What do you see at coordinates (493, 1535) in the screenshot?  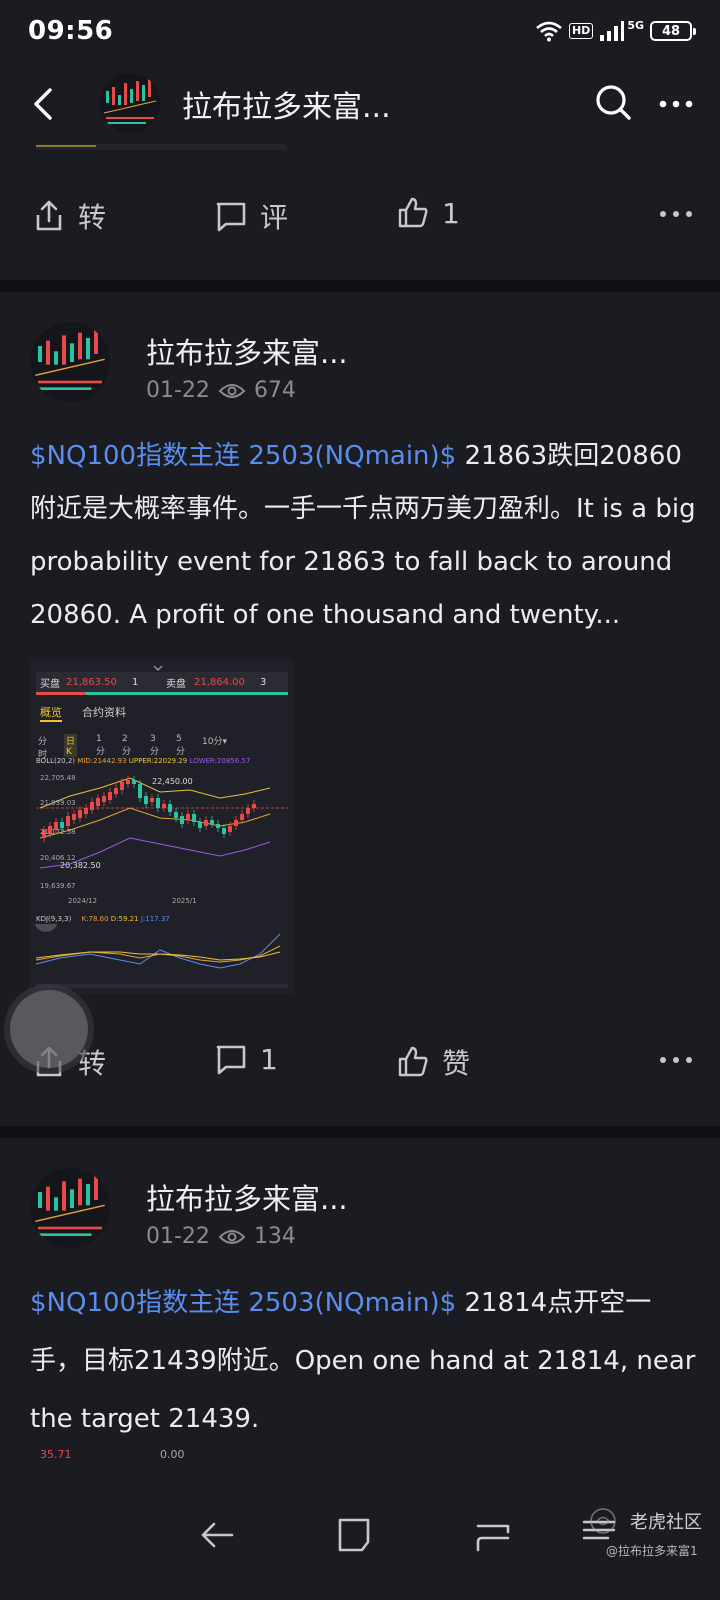 I see `nav-recents-icon` at bounding box center [493, 1535].